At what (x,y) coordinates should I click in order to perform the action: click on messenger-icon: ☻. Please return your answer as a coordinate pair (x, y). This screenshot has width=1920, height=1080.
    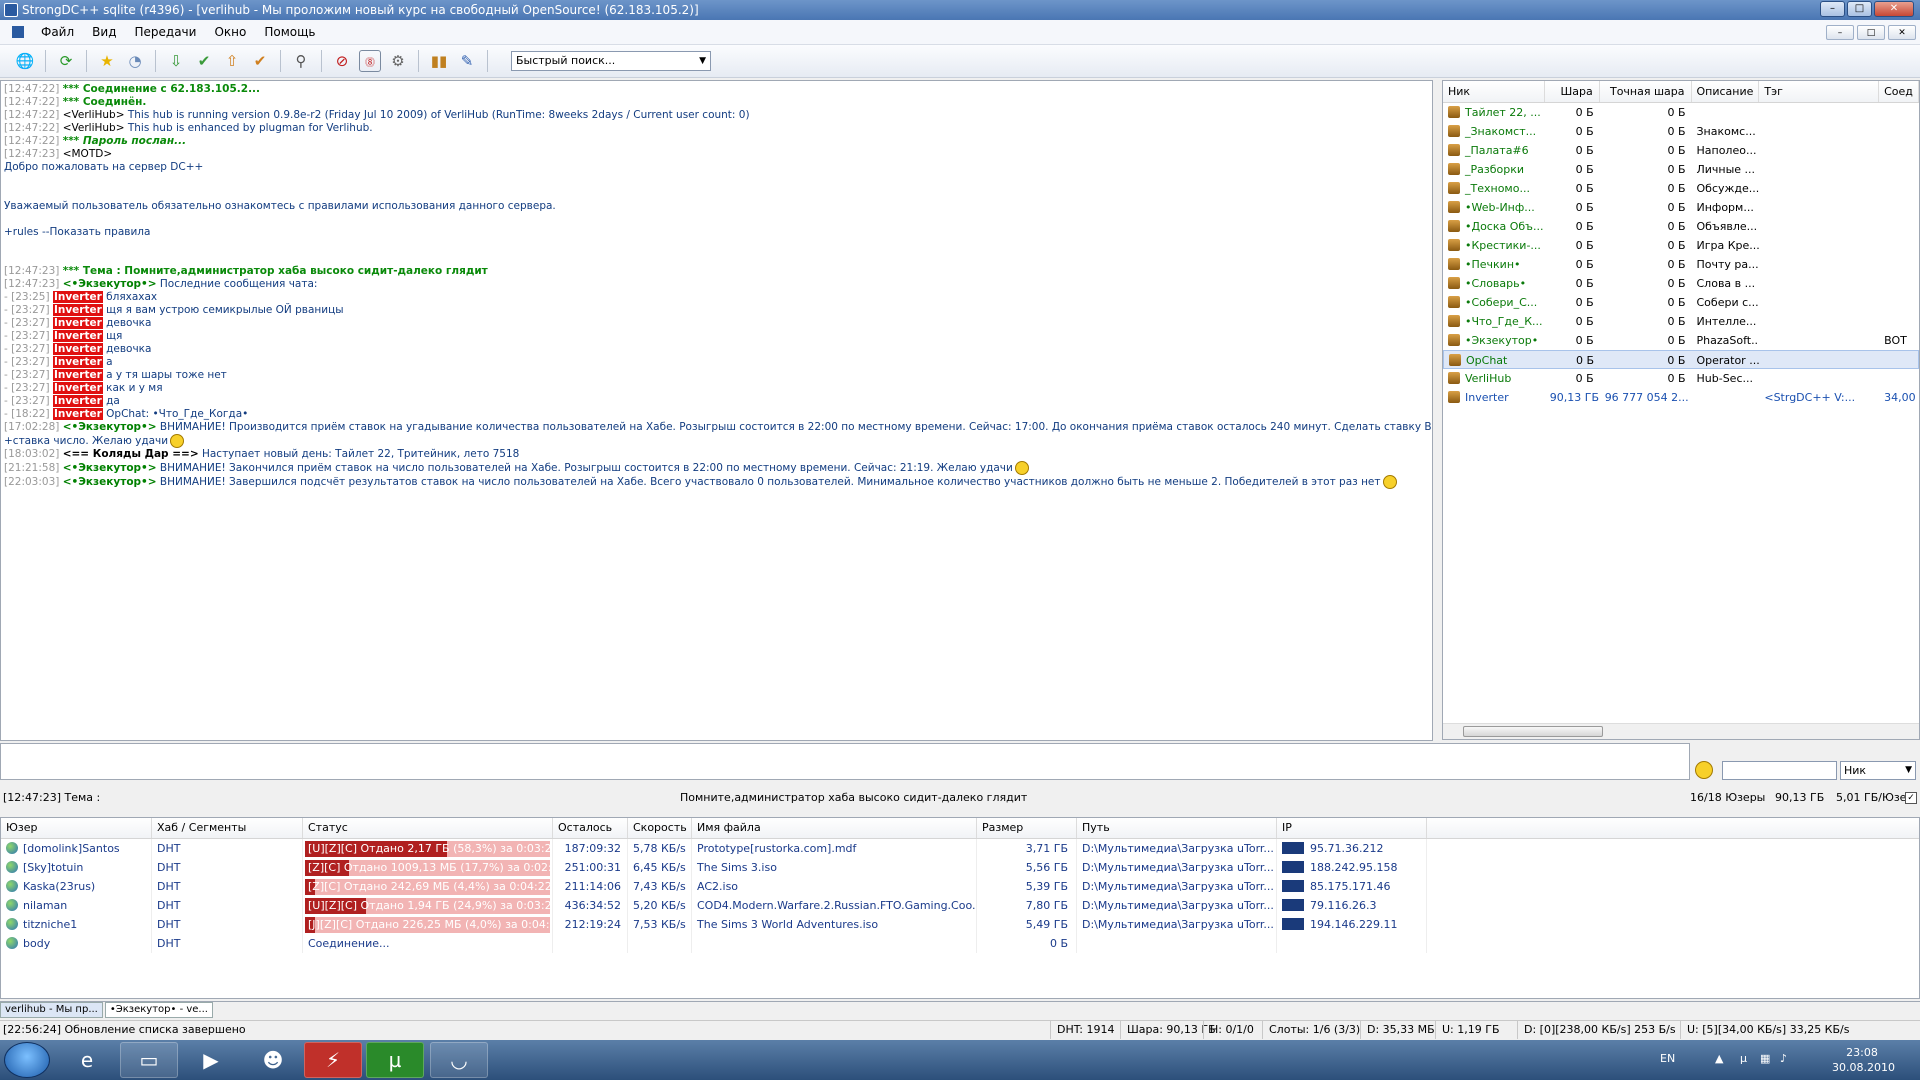
    Looking at the image, I should click on (273, 1060).